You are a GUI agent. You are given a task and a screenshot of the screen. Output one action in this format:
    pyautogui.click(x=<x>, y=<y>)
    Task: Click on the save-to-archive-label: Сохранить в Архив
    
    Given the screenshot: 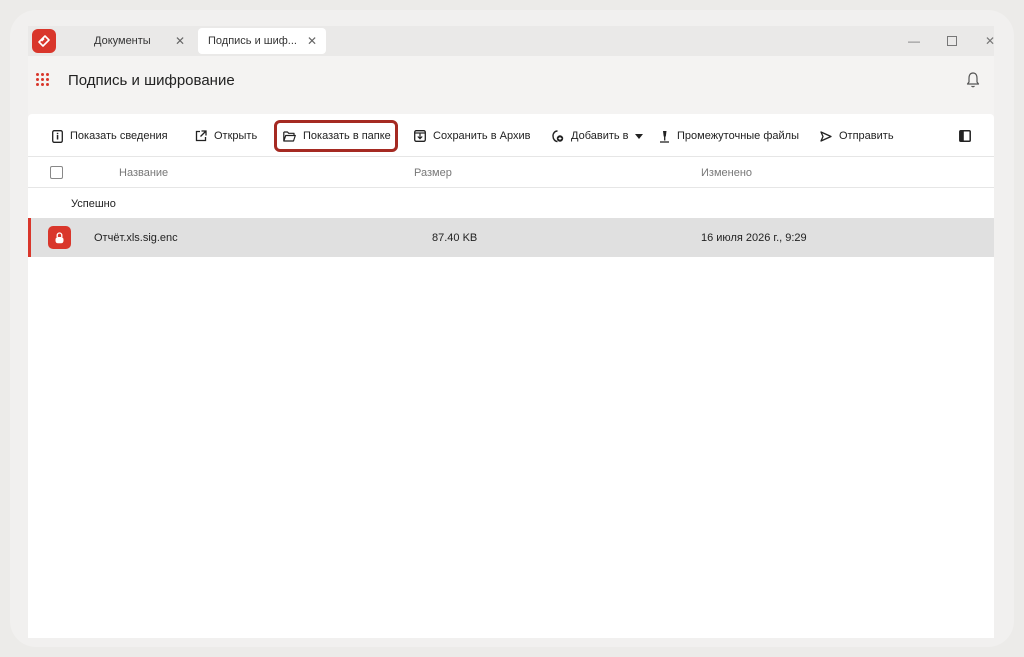 What is the action you would take?
    pyautogui.click(x=482, y=136)
    